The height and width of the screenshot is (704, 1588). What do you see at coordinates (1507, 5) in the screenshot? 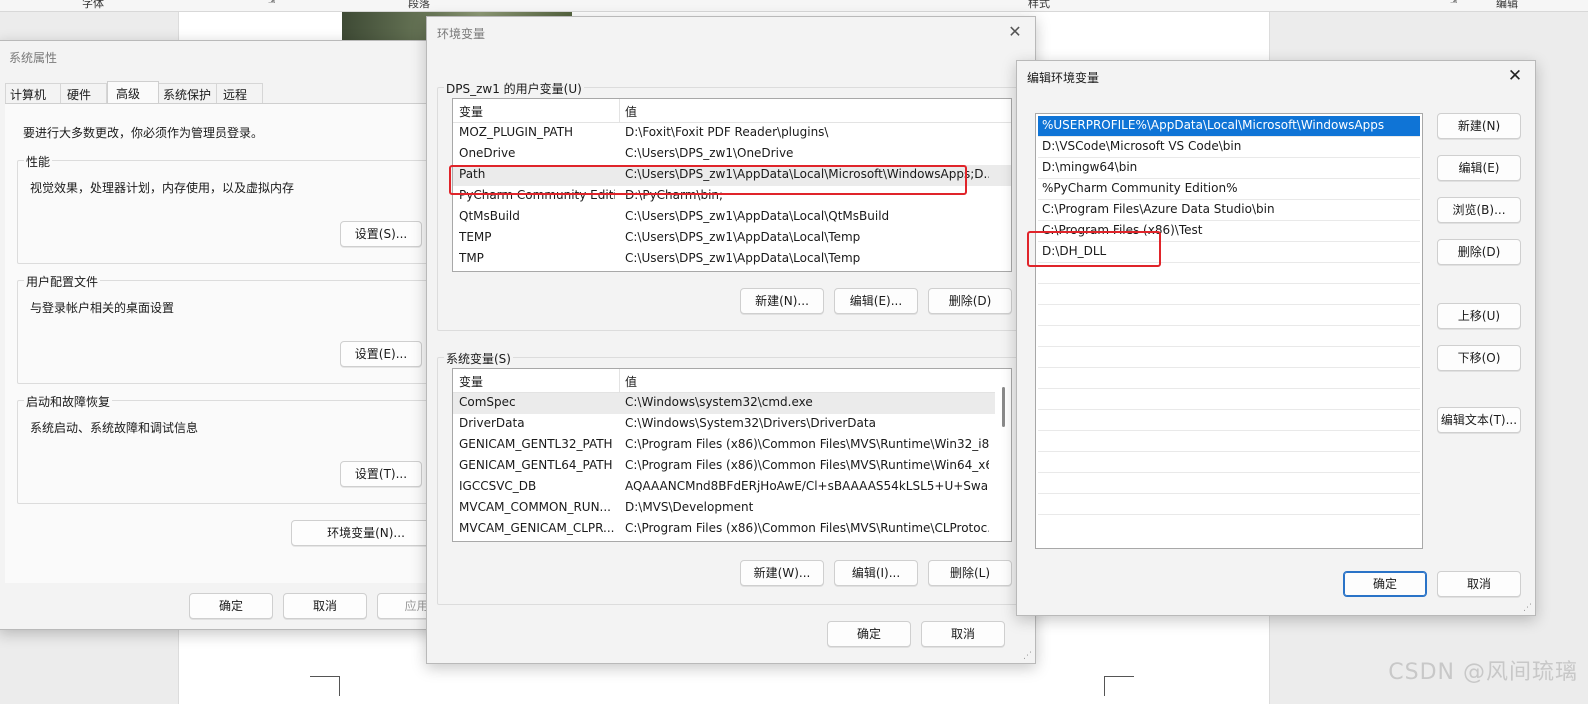
I see `ribbon-group-editing: 编辑` at bounding box center [1507, 5].